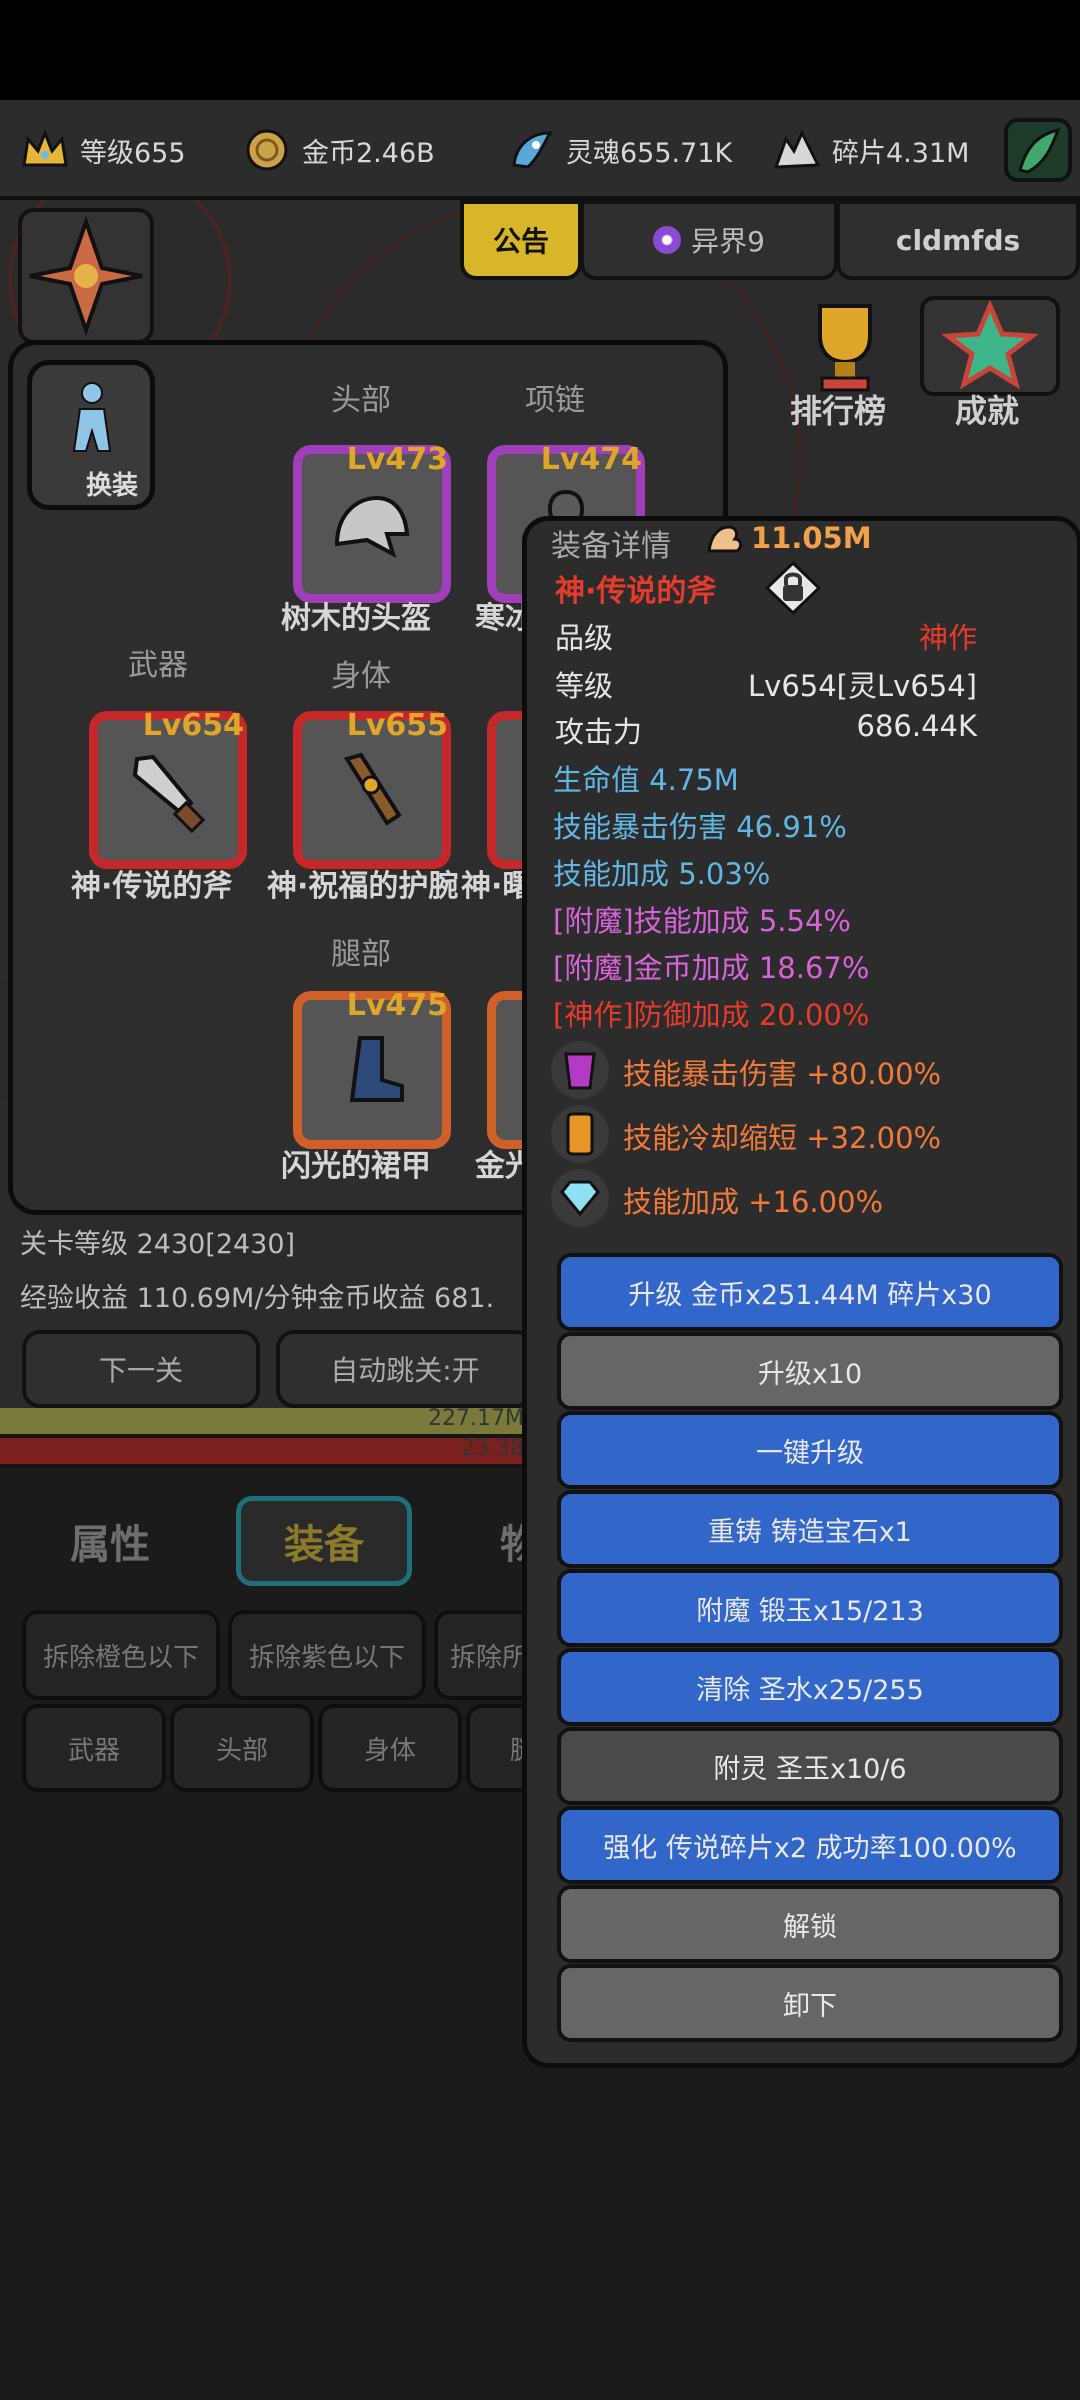 The image size is (1080, 2400). I want to click on helmet-icon, so click(372, 527).